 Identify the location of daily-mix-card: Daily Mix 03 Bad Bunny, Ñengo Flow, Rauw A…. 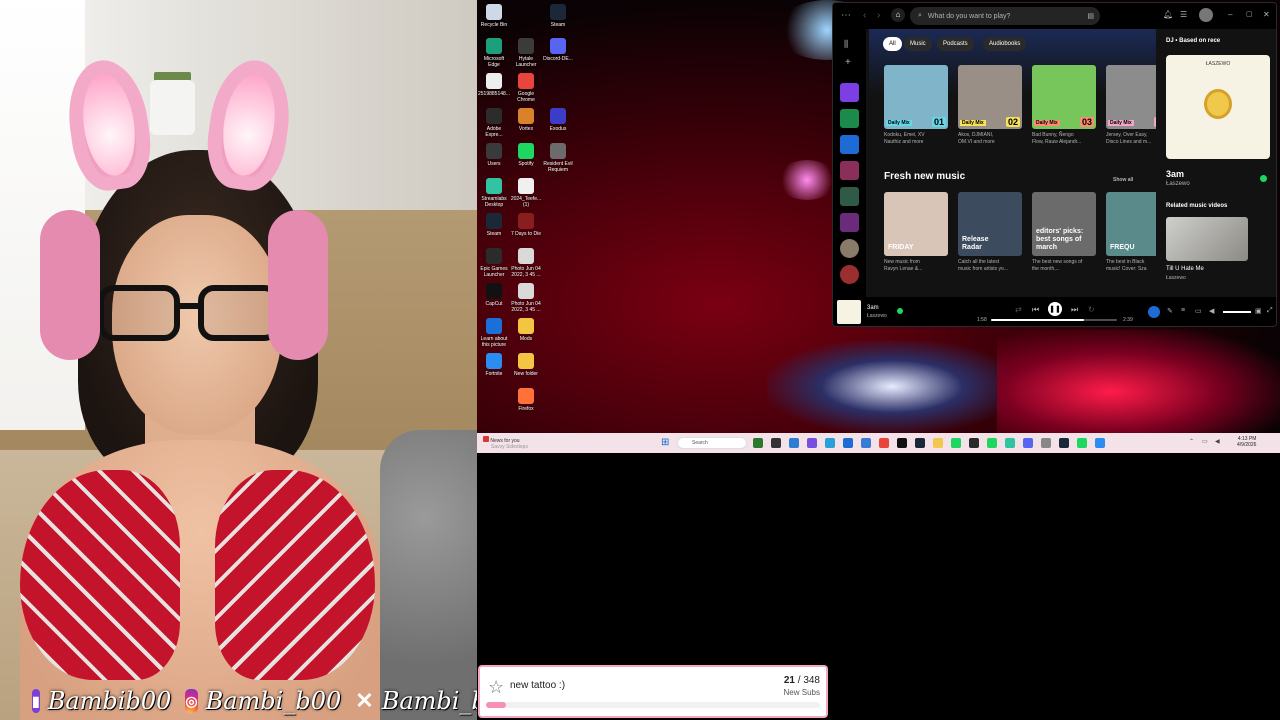
(1064, 105).